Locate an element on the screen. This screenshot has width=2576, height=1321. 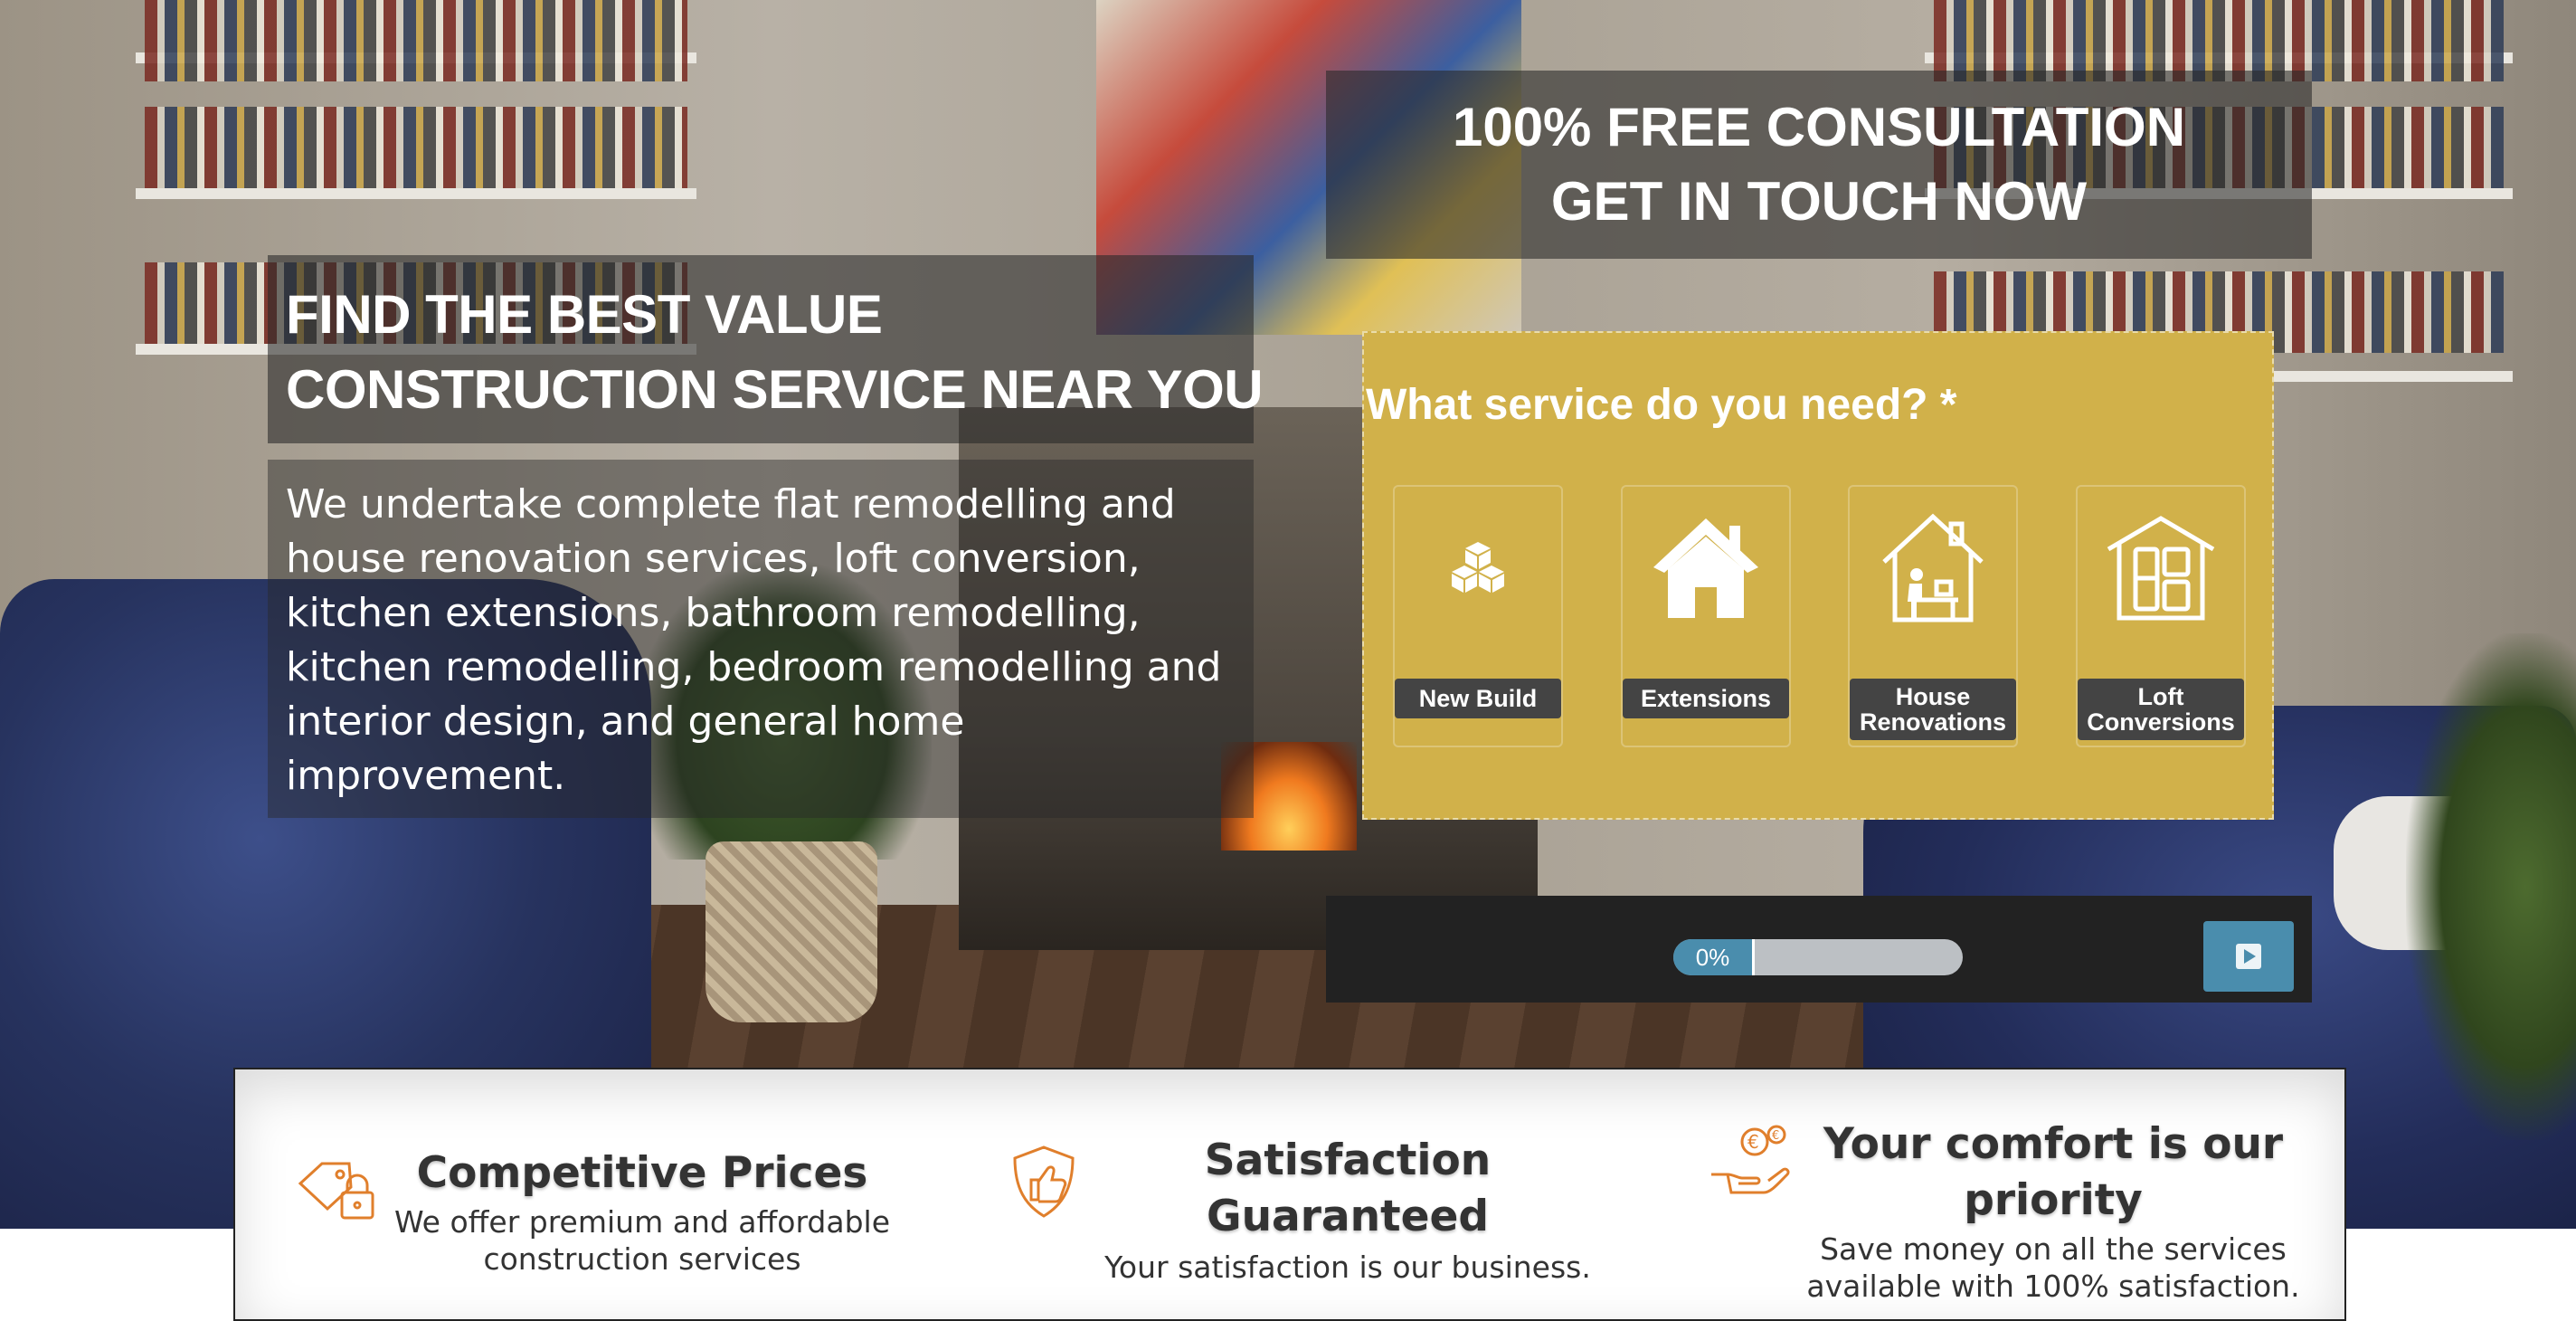
progress-label: 0% is located at coordinates (1714, 957).